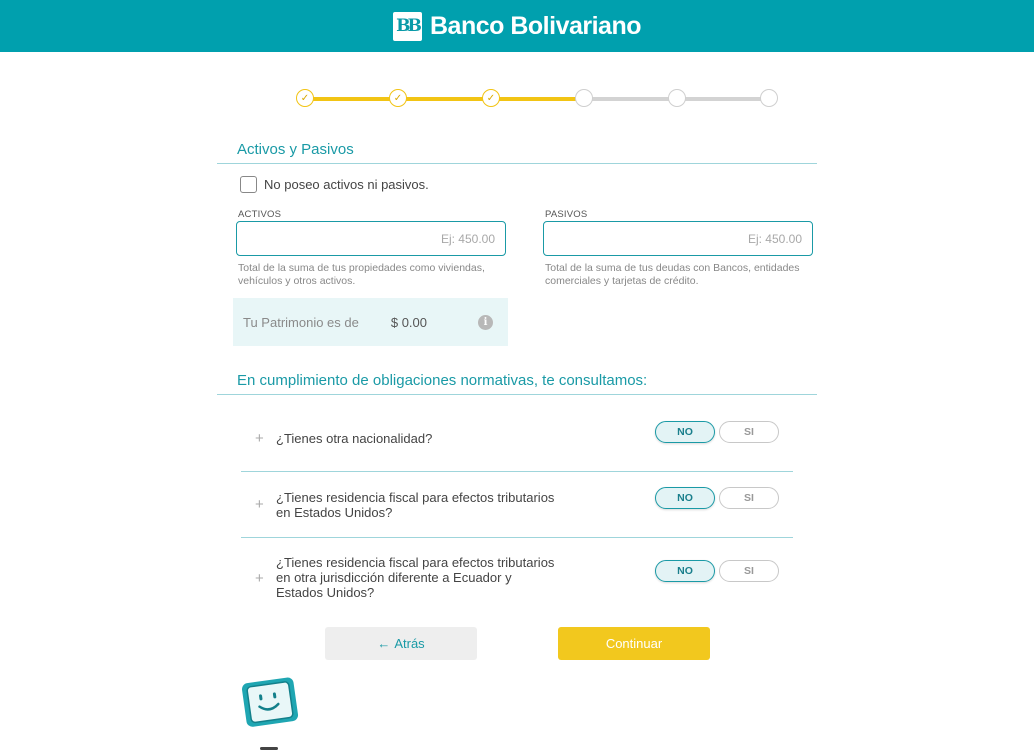  Describe the element at coordinates (271, 713) in the screenshot. I see `chat-assistant-icon` at that location.